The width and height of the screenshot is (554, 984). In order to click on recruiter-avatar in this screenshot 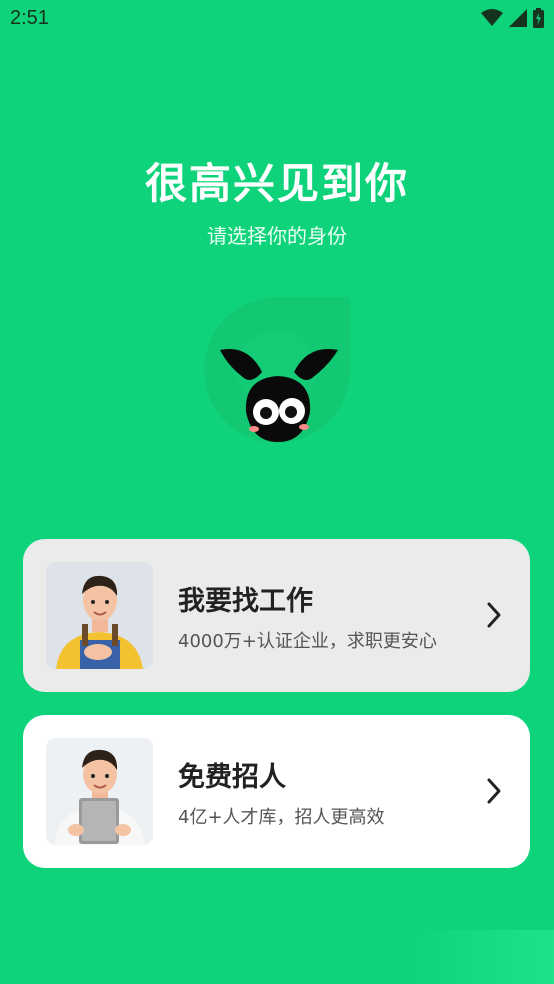, I will do `click(99, 791)`.